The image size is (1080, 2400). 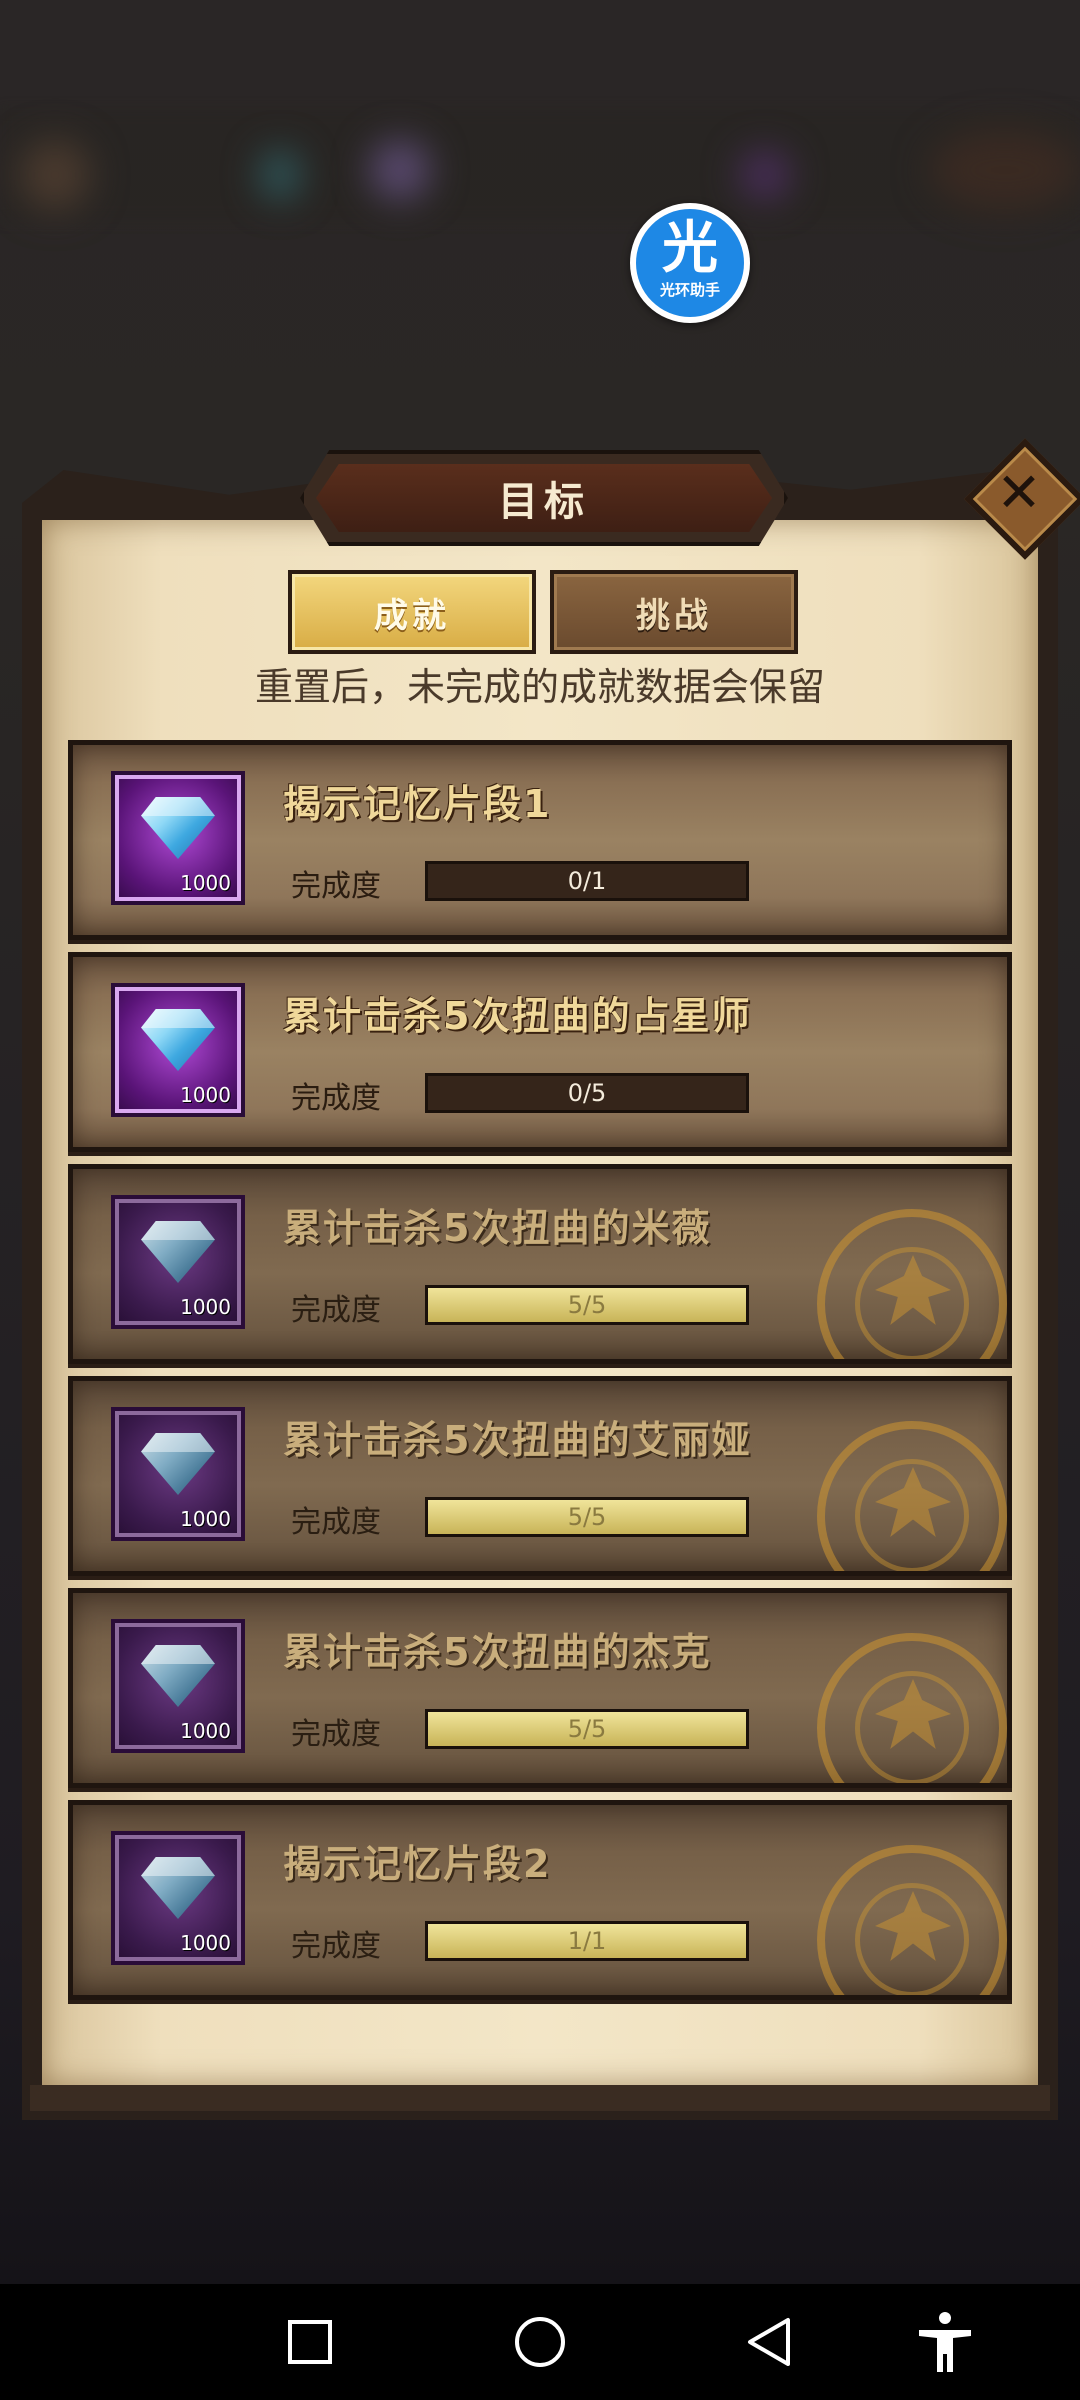 What do you see at coordinates (540, 1264) in the screenshot?
I see `achievement-row-completed: 1000 累计击杀5次扭曲的米薇 完成度 5/5` at bounding box center [540, 1264].